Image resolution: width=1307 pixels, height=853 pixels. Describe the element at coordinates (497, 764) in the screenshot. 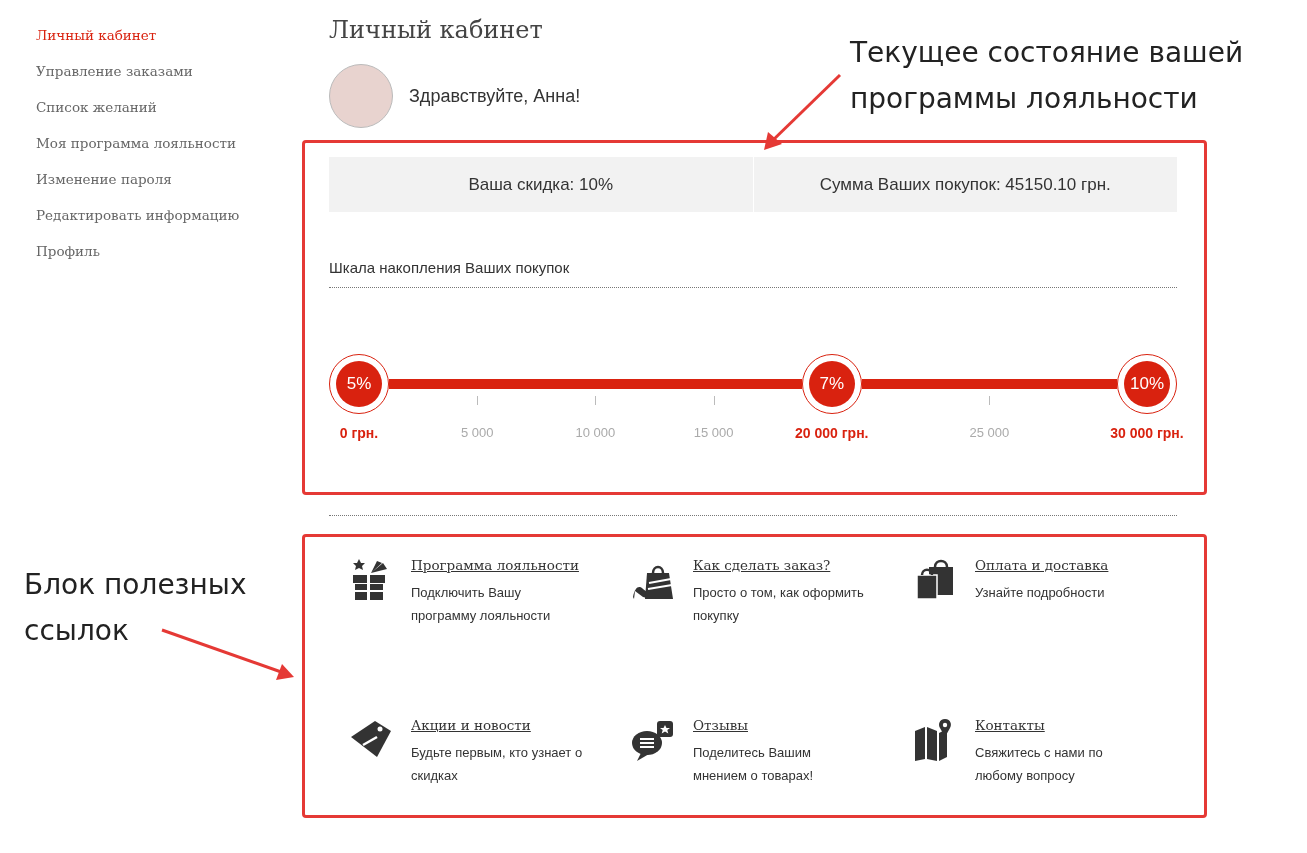

I see `link-description: Будьте первым, кто узнает о скидках` at that location.